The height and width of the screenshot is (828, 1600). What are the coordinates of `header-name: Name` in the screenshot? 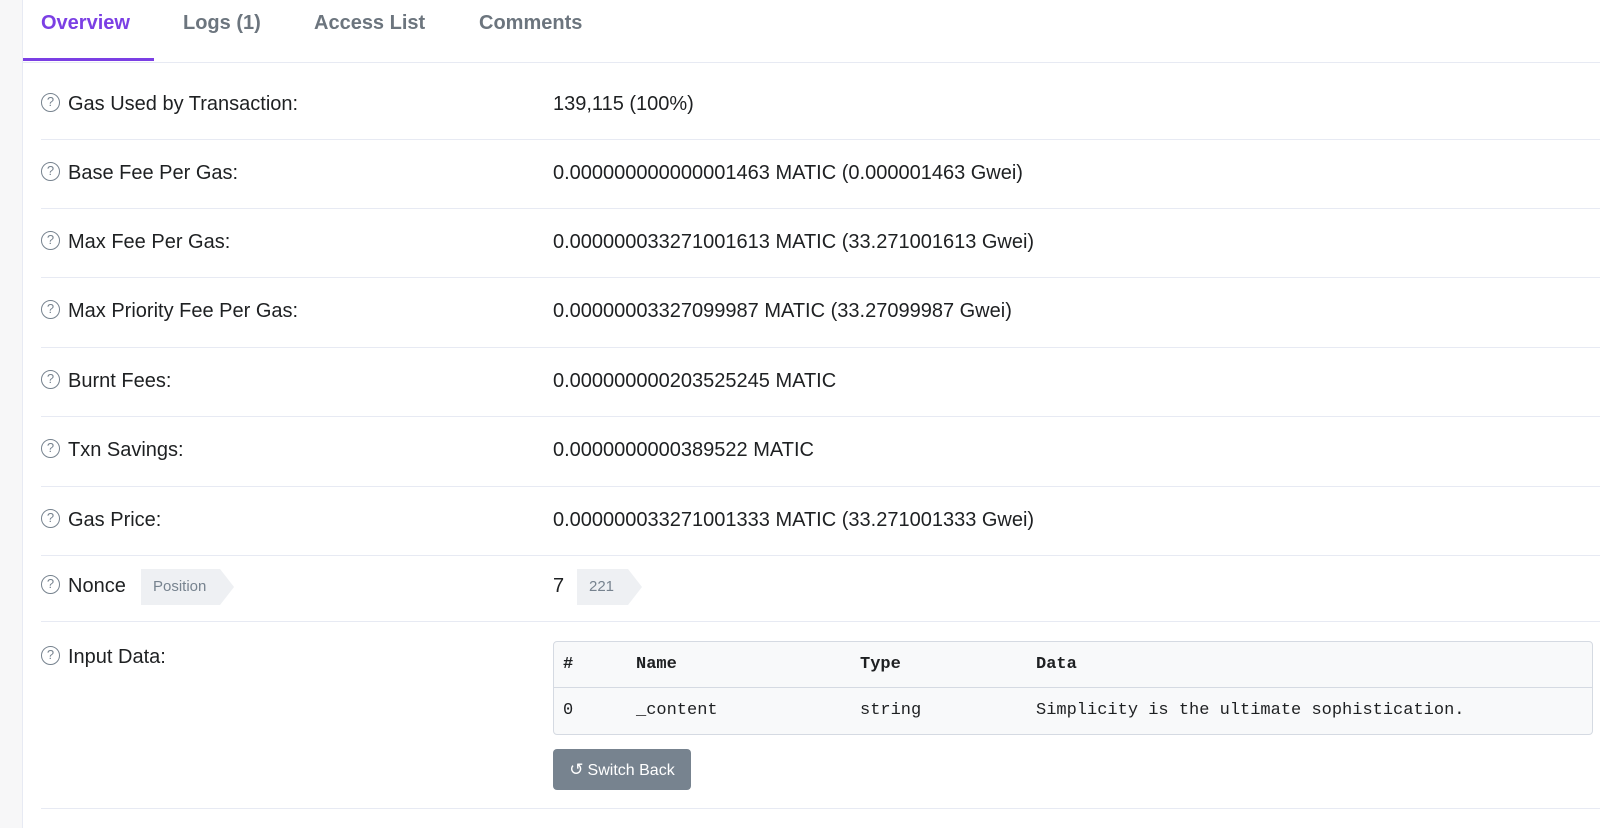 It's located at (656, 664).